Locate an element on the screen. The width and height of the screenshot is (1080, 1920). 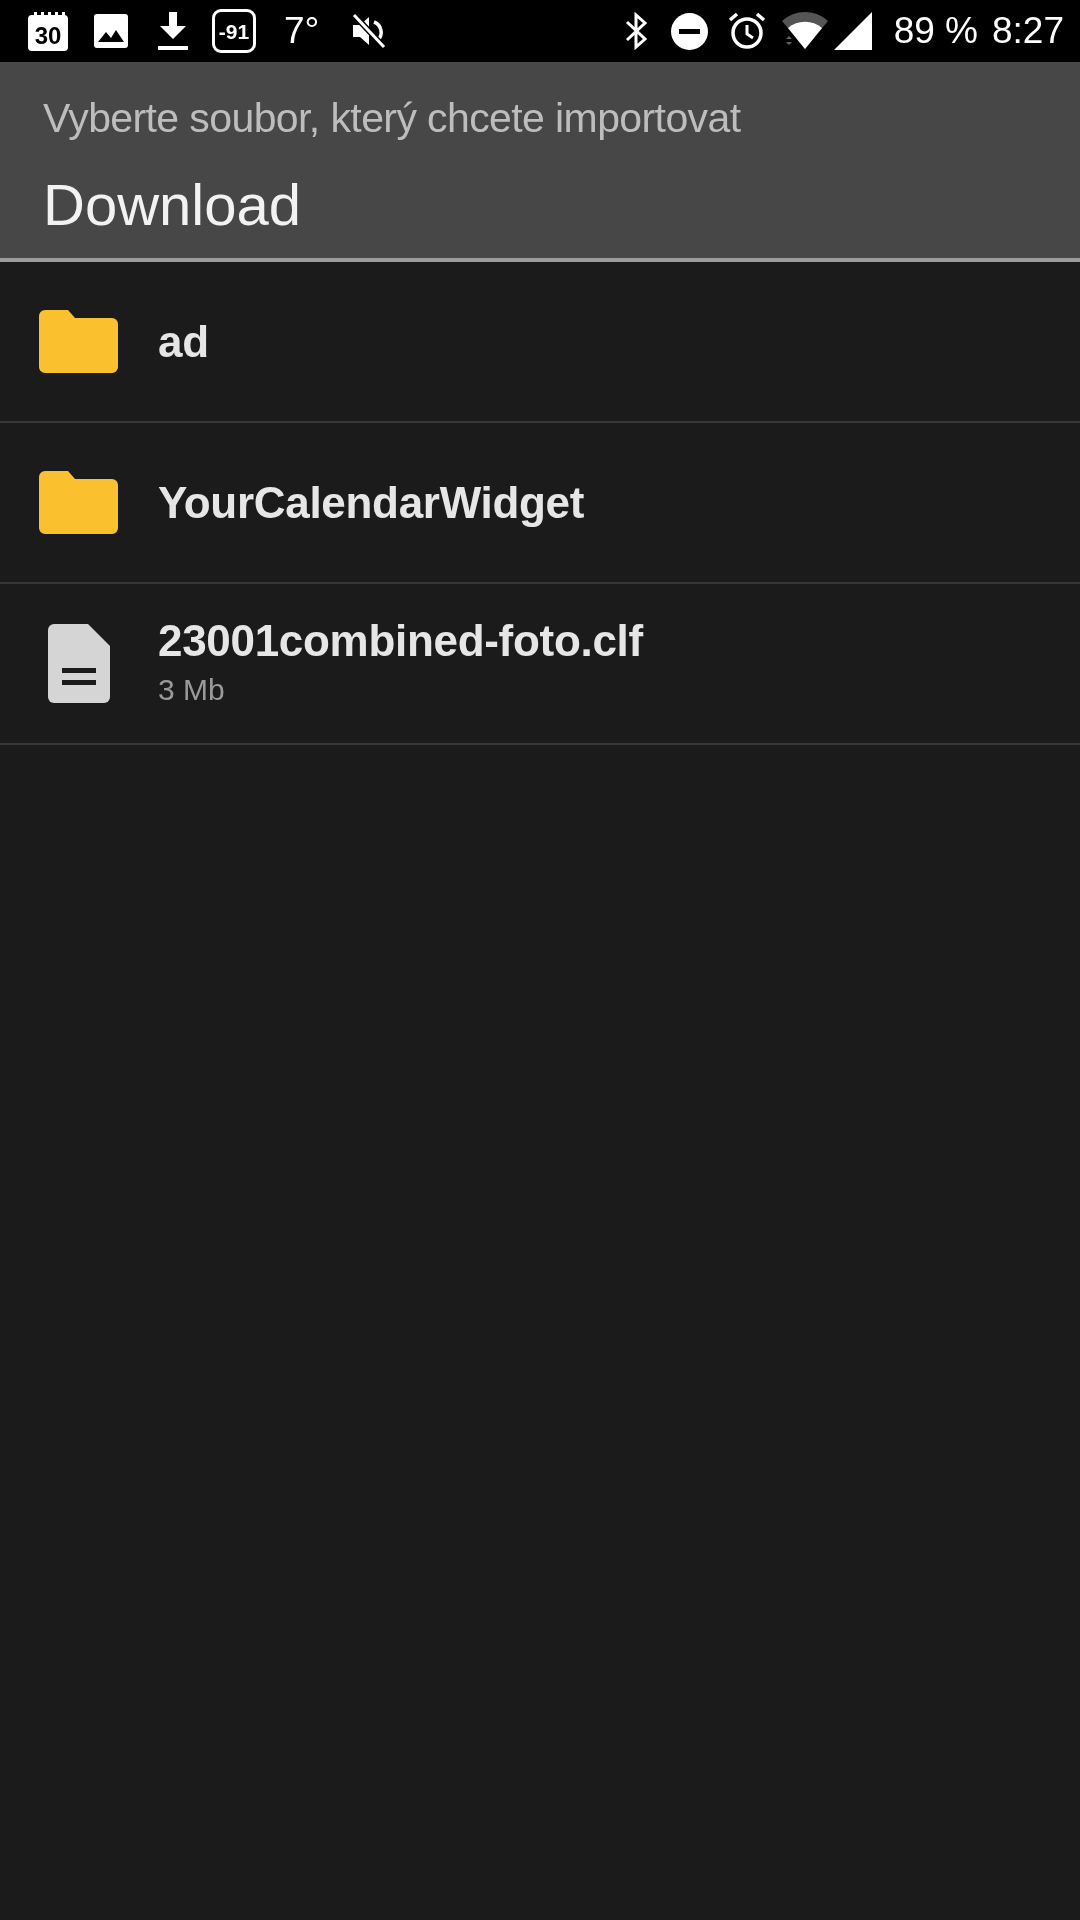
cell-signal-icon is located at coordinates (852, 31).